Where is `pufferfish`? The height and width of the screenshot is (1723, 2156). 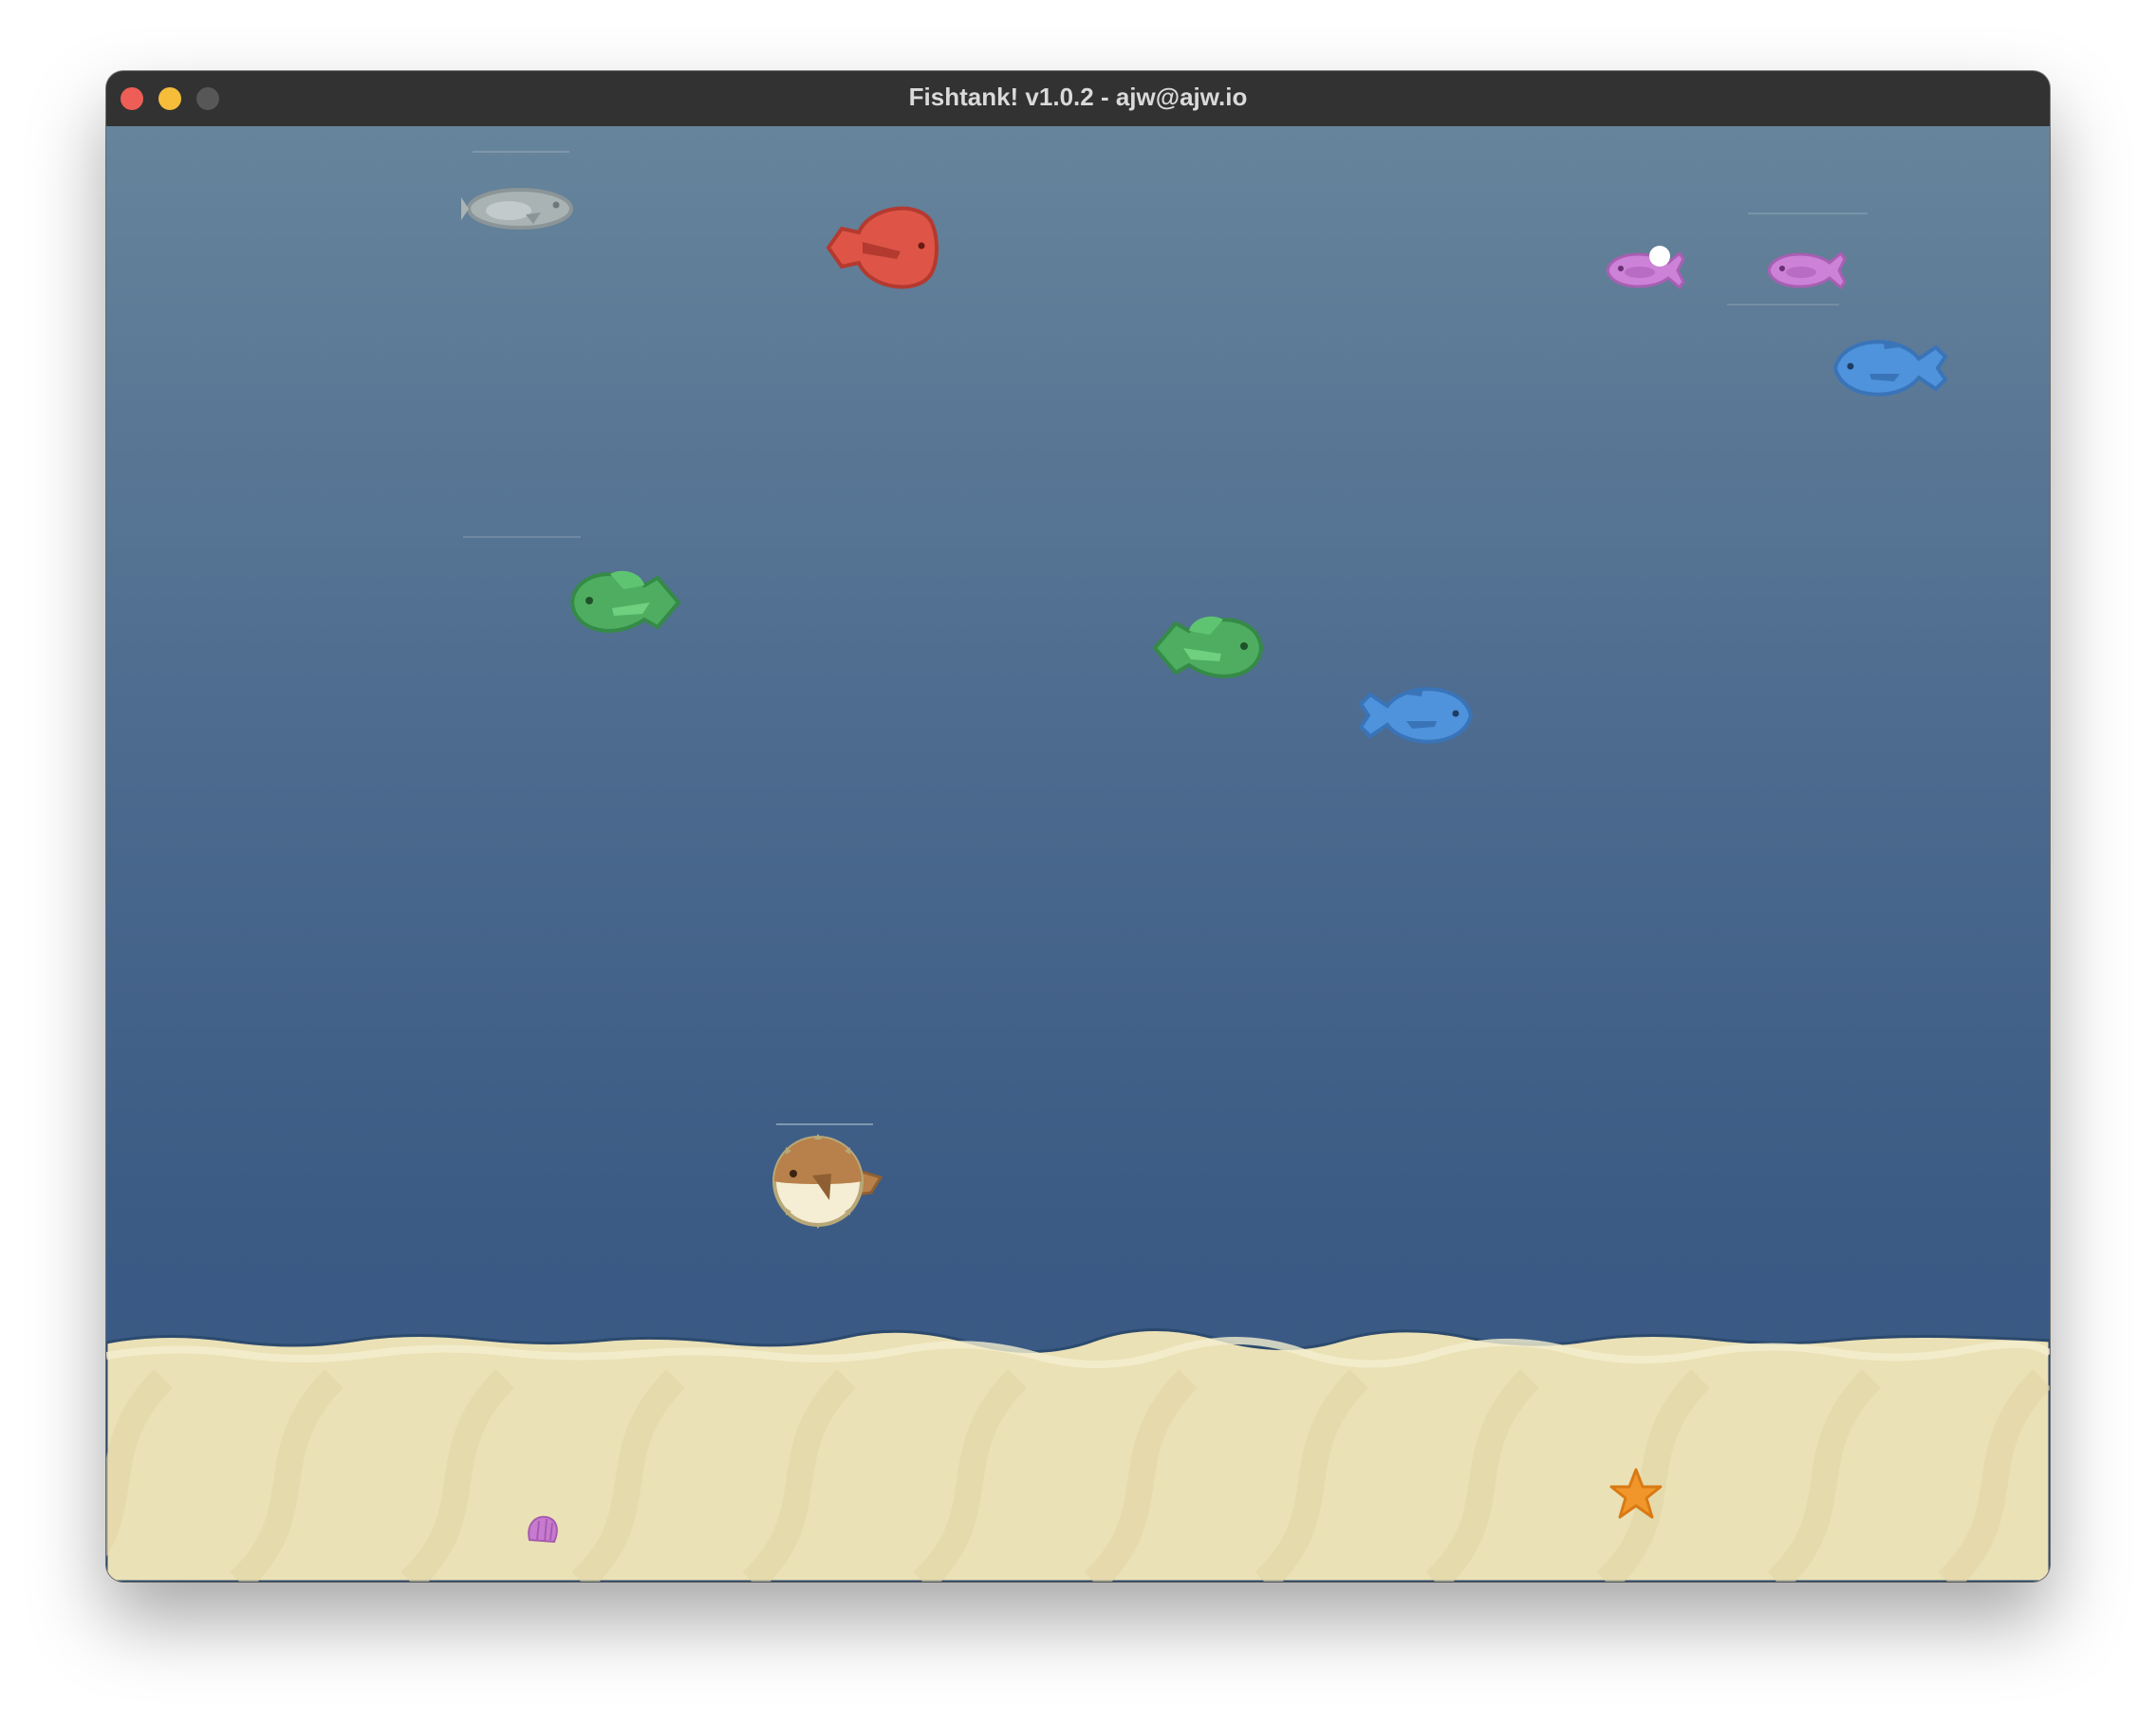 pufferfish is located at coordinates (827, 1181).